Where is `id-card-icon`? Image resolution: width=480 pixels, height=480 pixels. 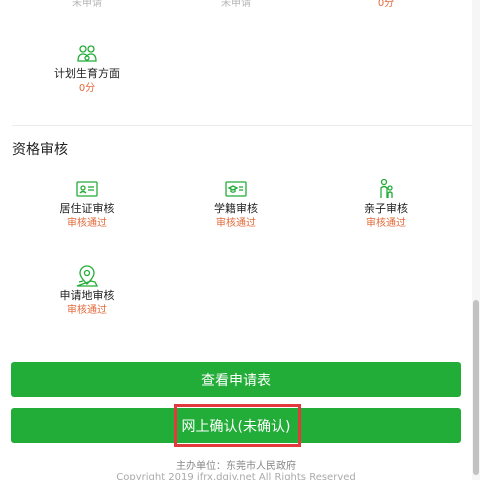
id-card-icon is located at coordinates (87, 189).